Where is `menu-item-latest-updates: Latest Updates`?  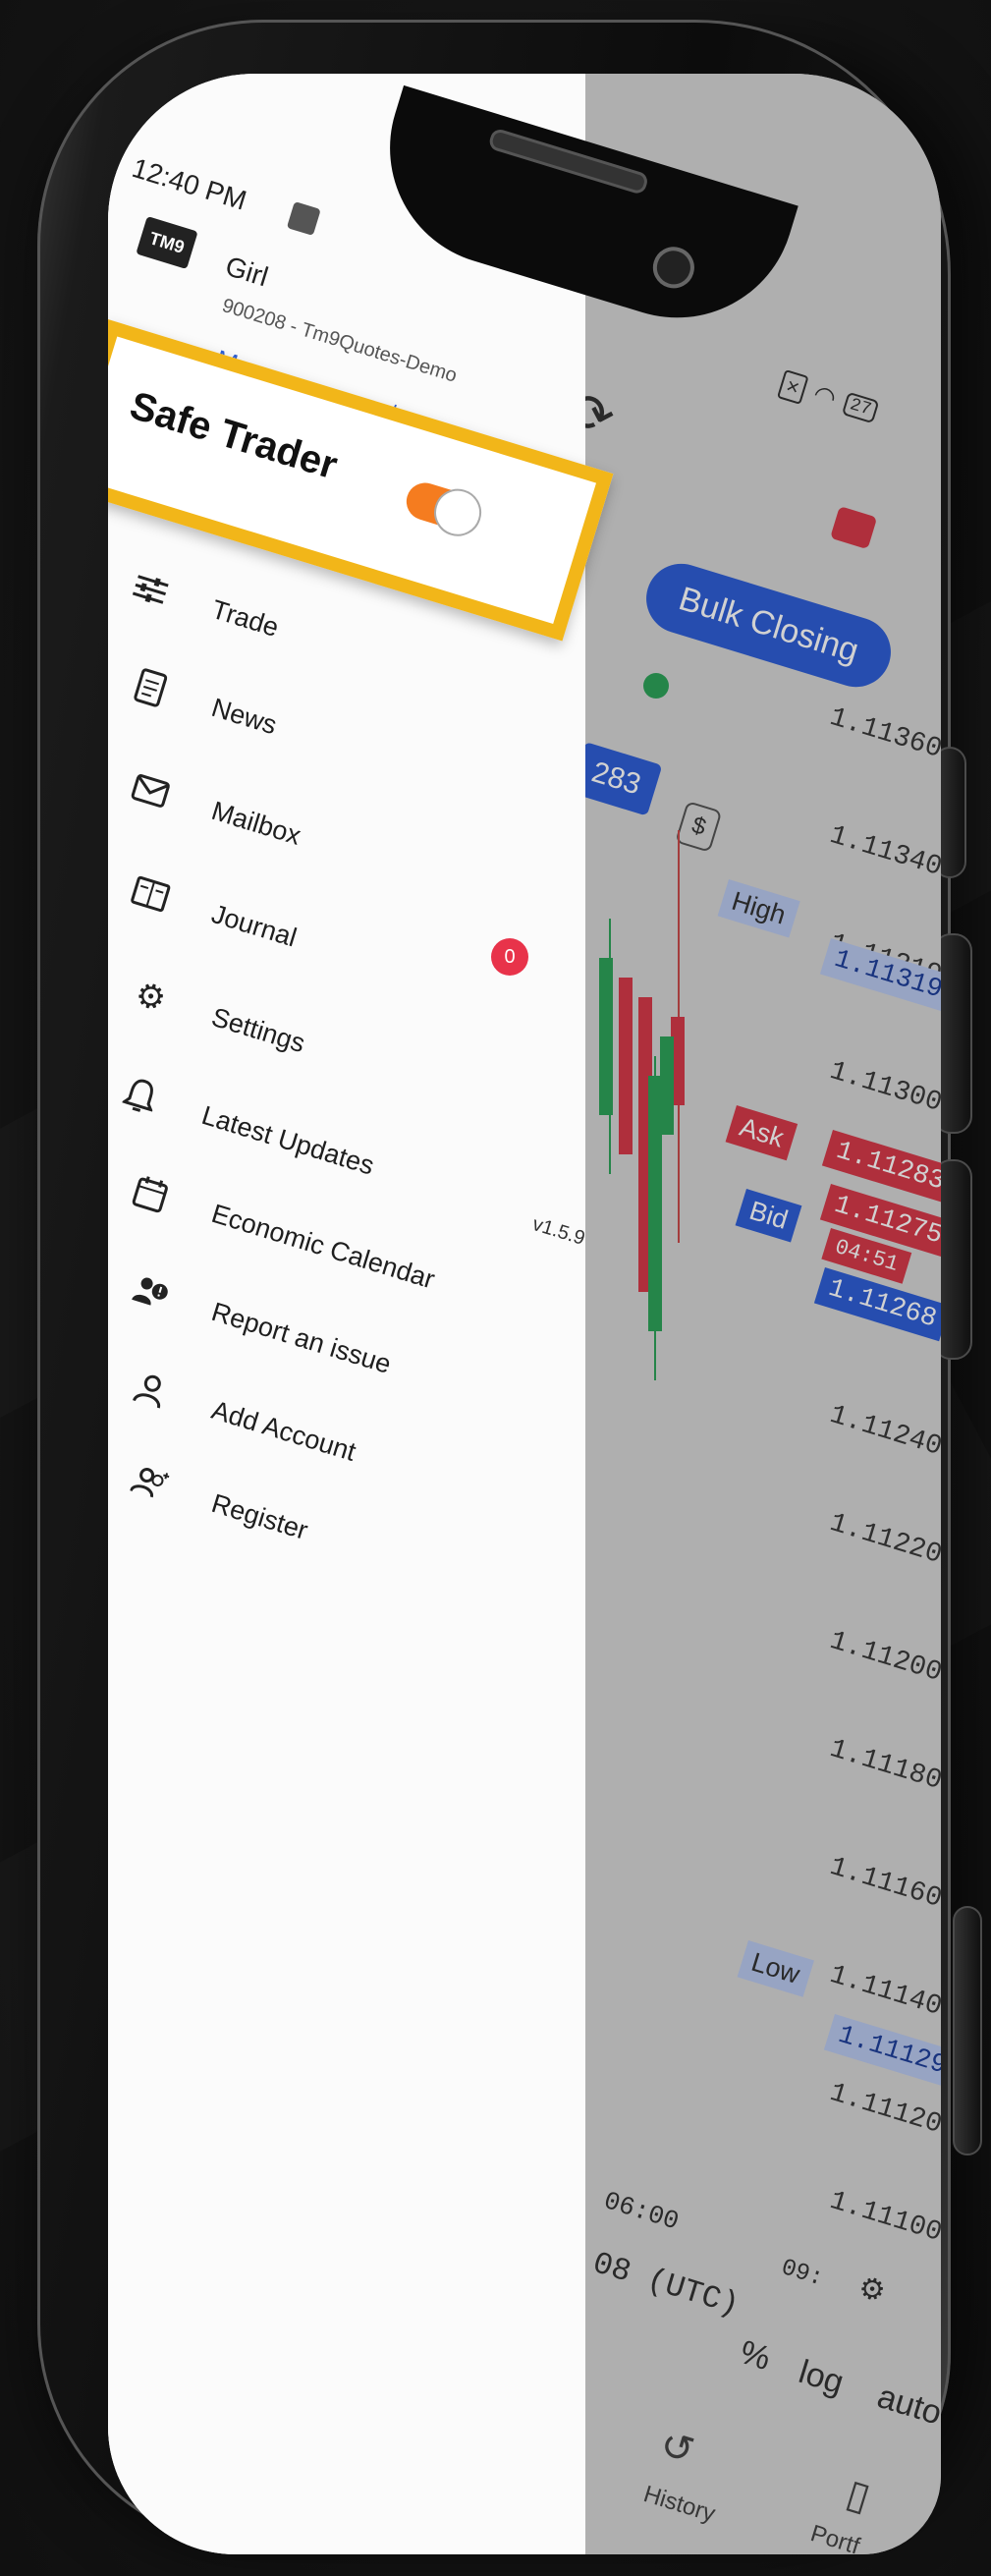
menu-item-latest-updates: Latest Updates is located at coordinates (247, 1128).